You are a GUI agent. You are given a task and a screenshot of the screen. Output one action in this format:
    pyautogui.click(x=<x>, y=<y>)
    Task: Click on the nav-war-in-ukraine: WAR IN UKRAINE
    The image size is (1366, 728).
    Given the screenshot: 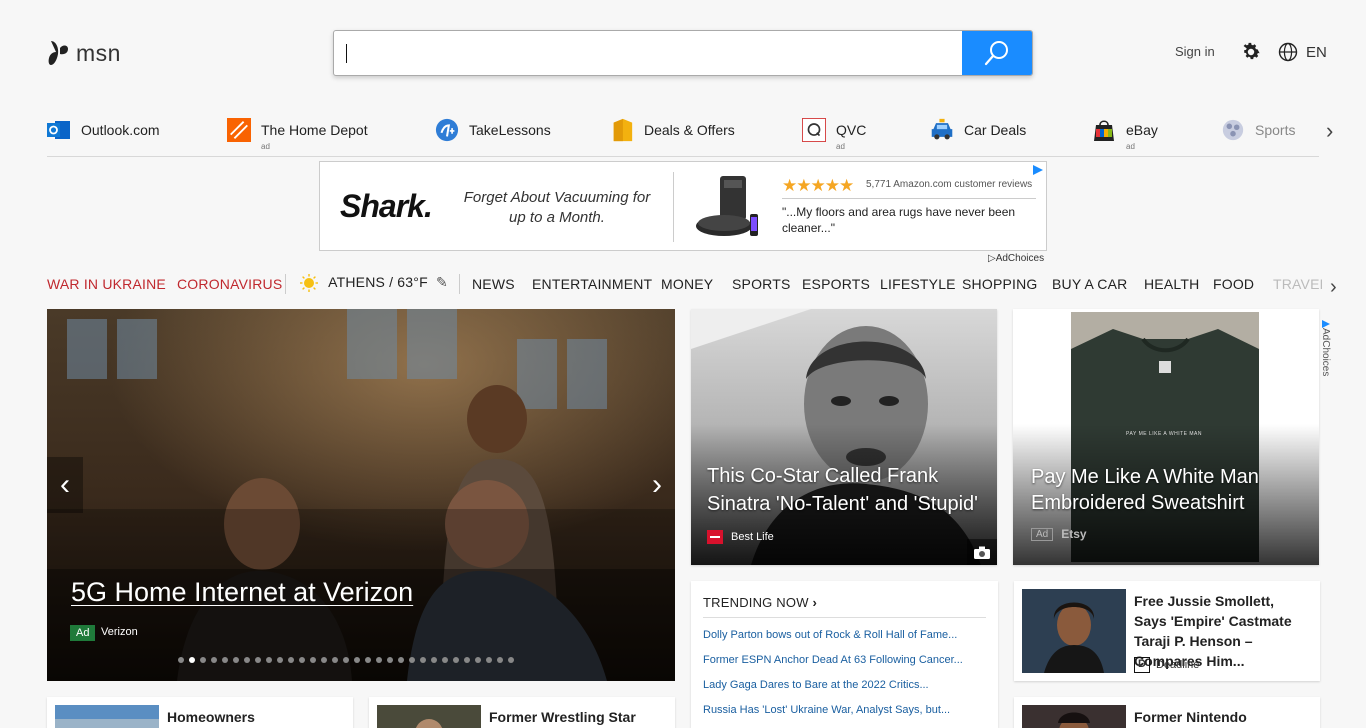 What is the action you would take?
    pyautogui.click(x=106, y=284)
    